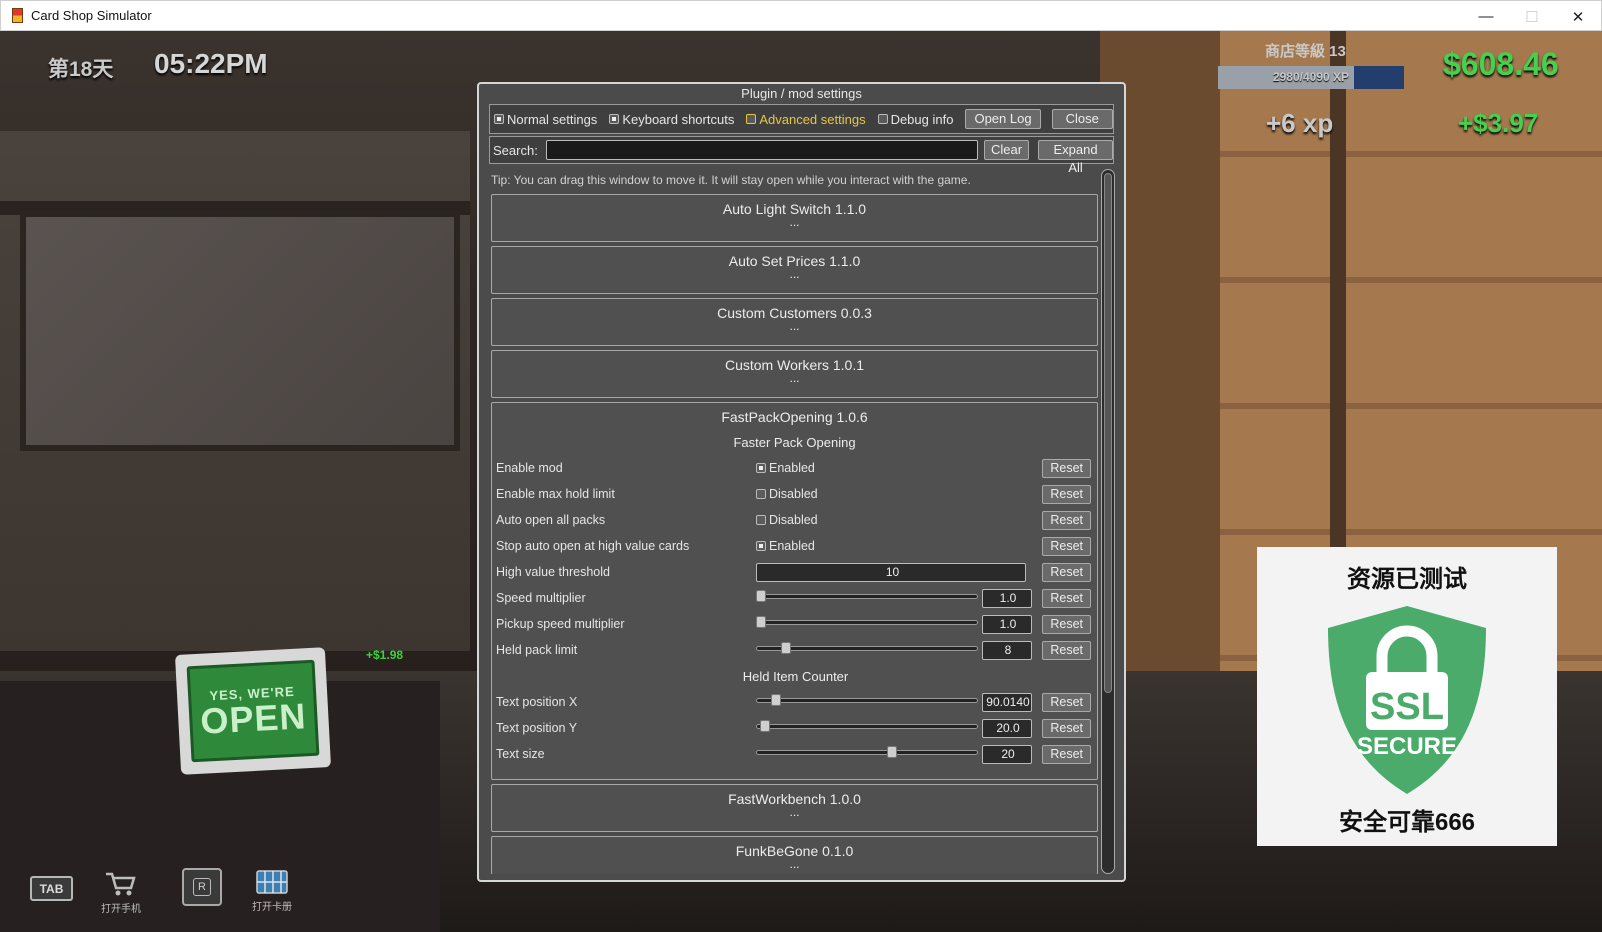 The width and height of the screenshot is (1602, 932). Describe the element at coordinates (1007, 728) in the screenshot. I see `text-position-y-input: 20.0` at that location.